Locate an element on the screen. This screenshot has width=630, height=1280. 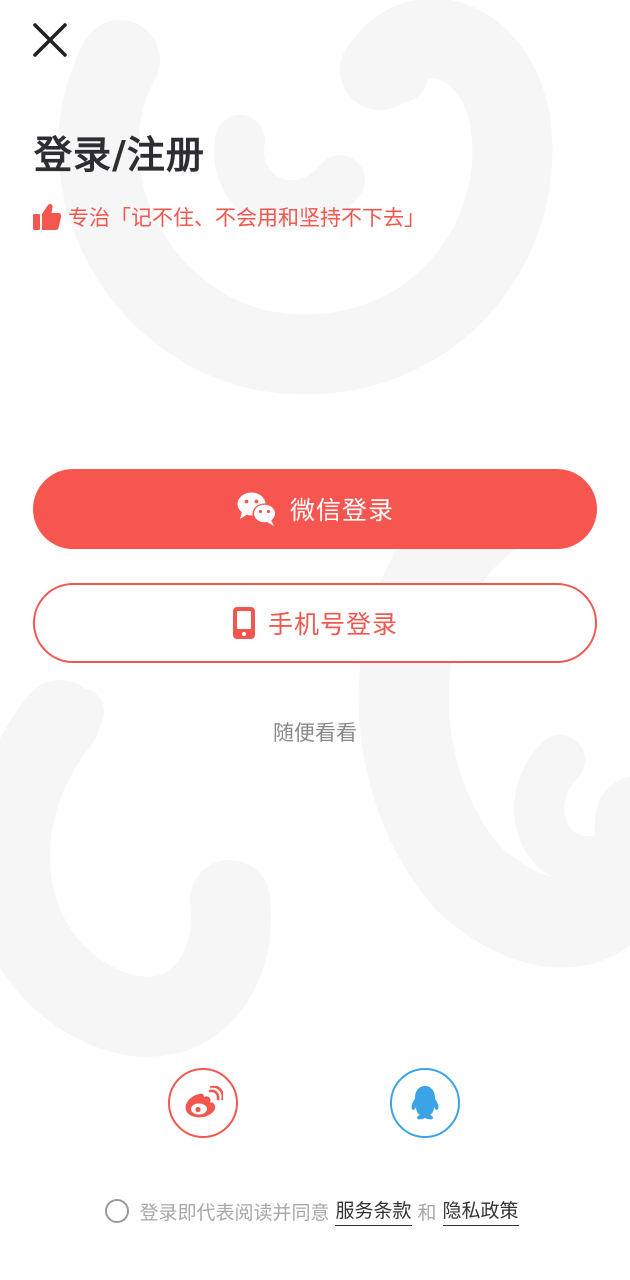
agreement-and: 和 is located at coordinates (427, 1212).